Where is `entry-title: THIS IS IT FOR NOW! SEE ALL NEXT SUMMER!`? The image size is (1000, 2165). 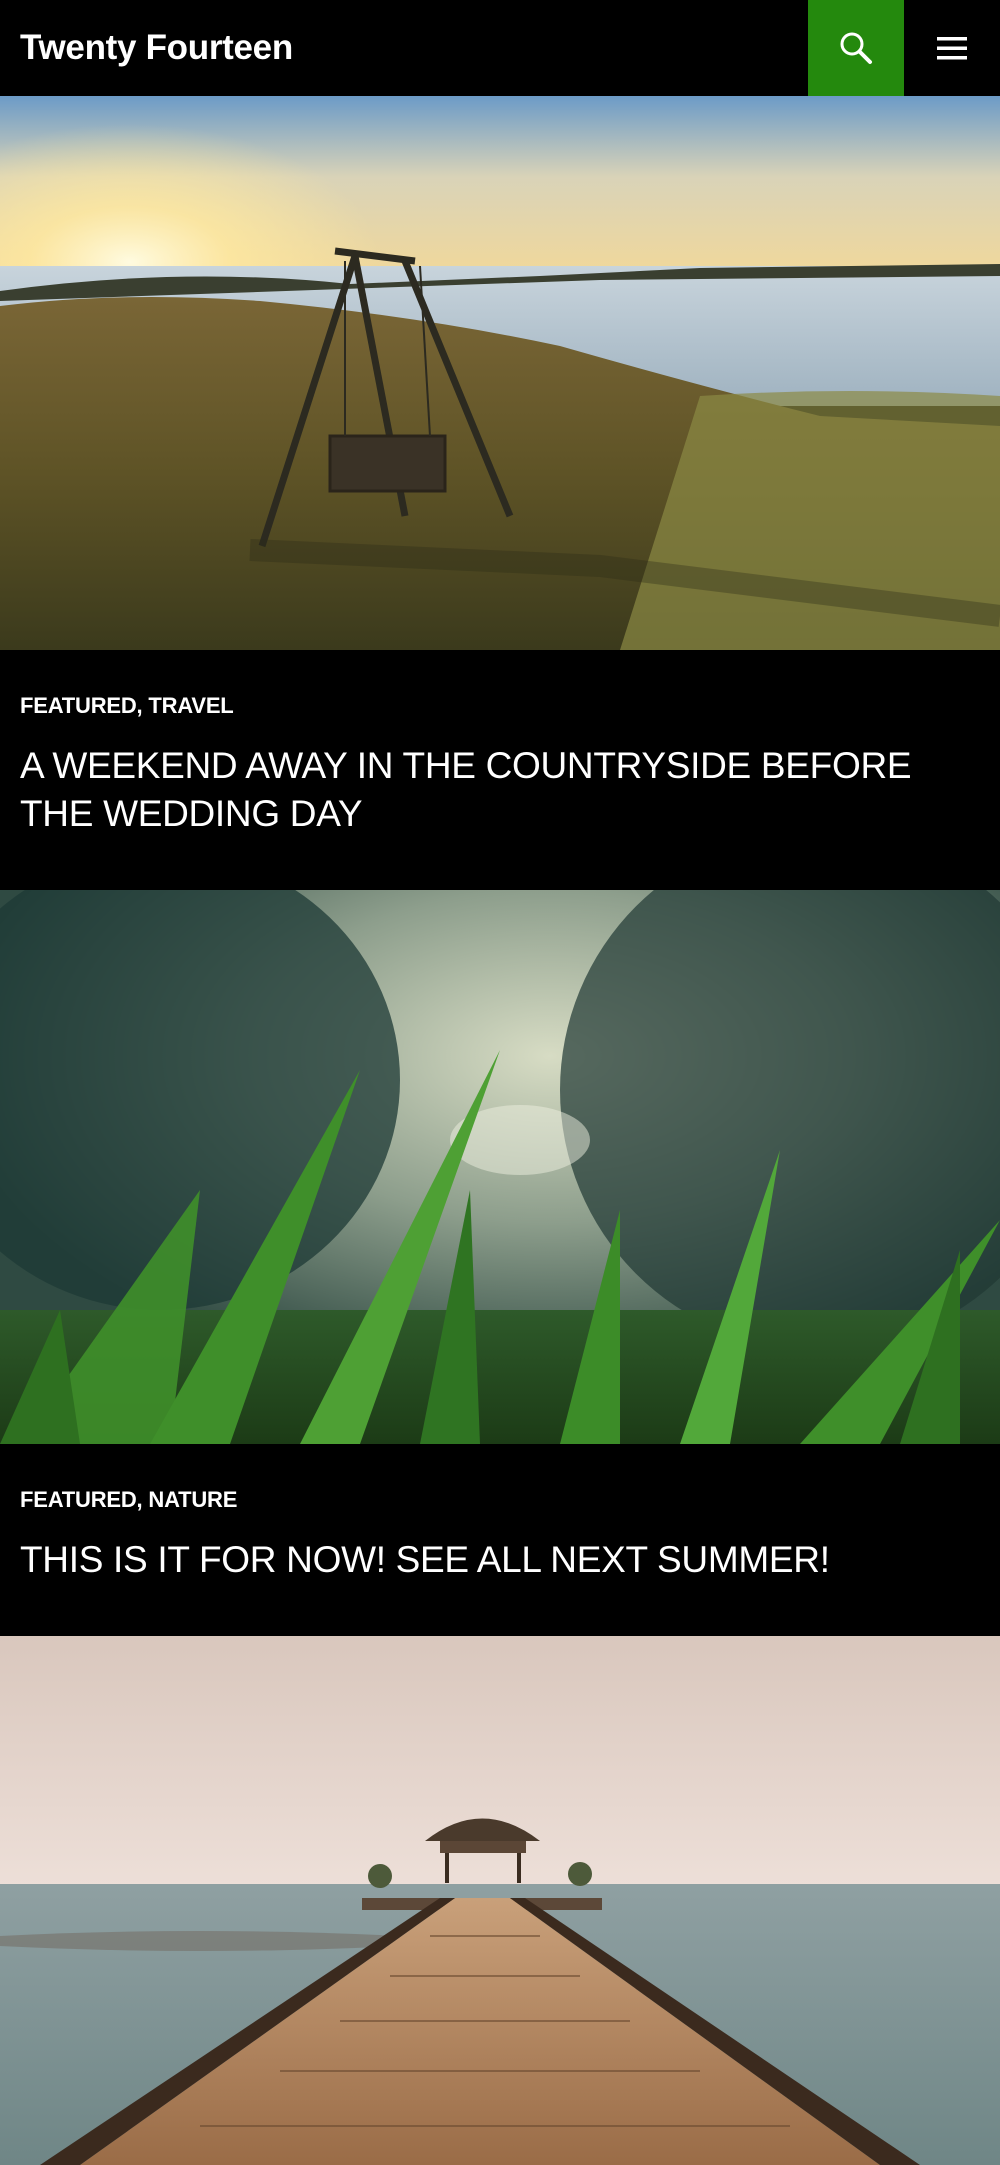 entry-title: THIS IS IT FOR NOW! SEE ALL NEXT SUMMER! is located at coordinates (500, 1560).